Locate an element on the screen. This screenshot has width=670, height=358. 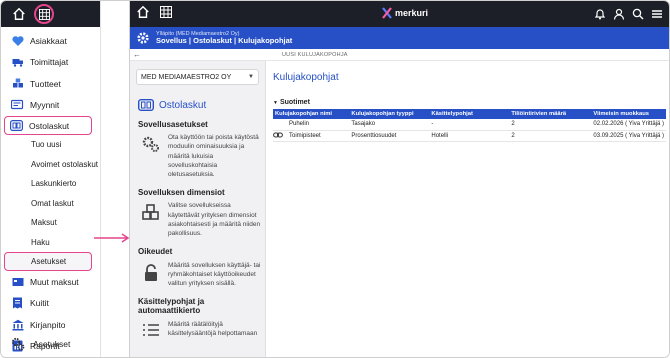
table-cell: Prosenttiosuudet is located at coordinates (389, 136).